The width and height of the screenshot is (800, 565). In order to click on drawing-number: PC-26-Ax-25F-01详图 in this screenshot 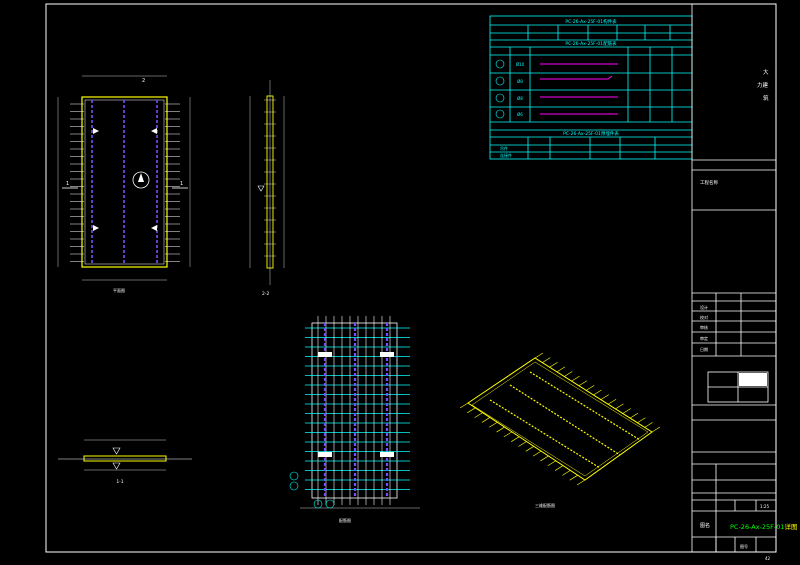, I will do `click(764, 526)`.